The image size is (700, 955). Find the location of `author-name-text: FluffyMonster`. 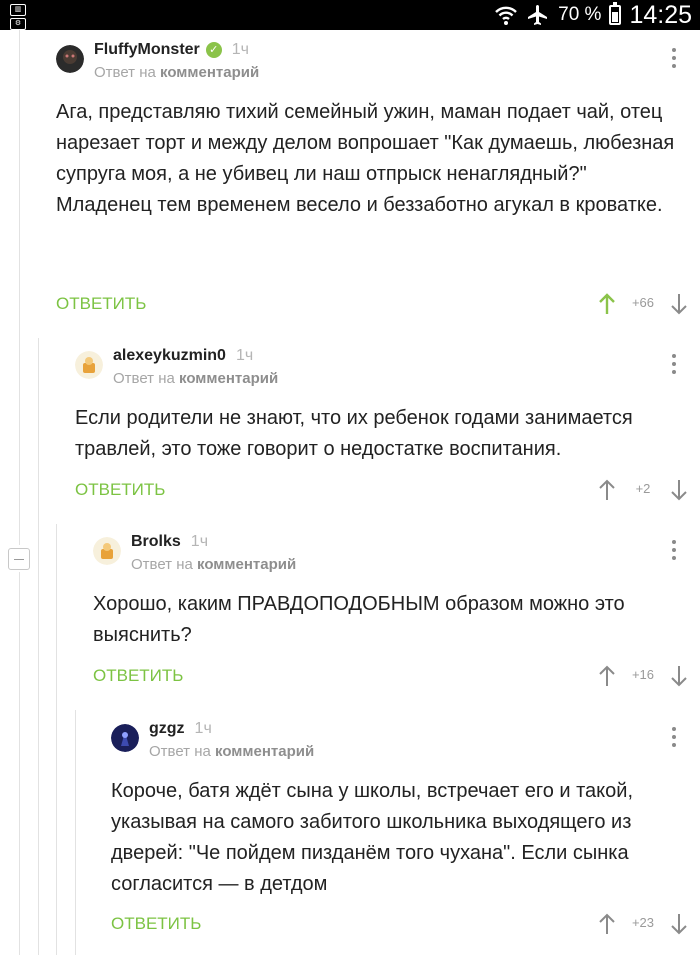

author-name-text: FluffyMonster is located at coordinates (147, 49).